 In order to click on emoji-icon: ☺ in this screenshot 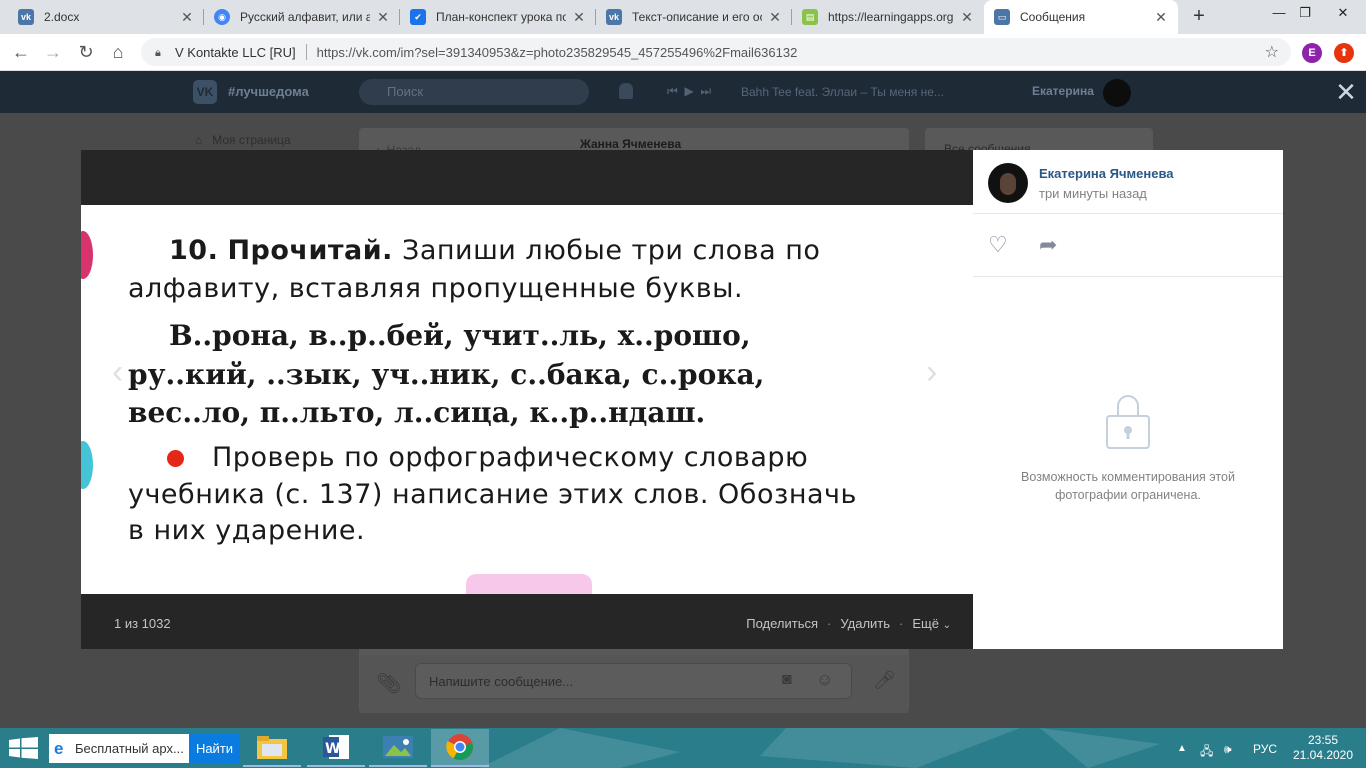, I will do `click(824, 680)`.